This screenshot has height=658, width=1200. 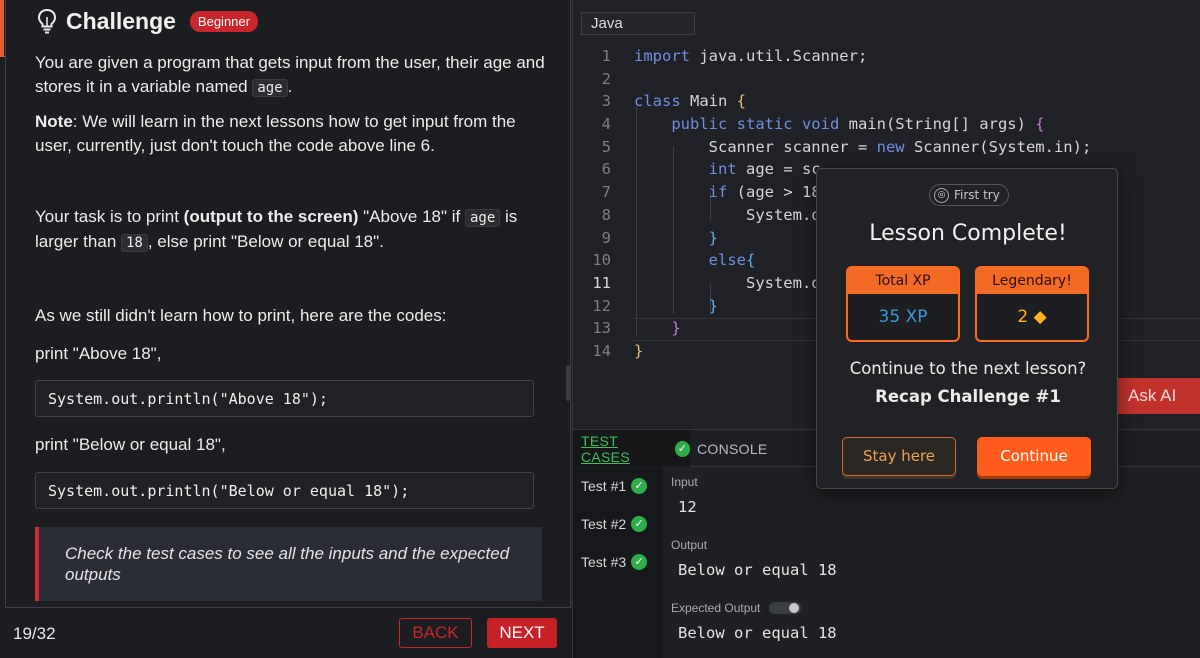 What do you see at coordinates (290, 86) in the screenshot?
I see `intro-end: .` at bounding box center [290, 86].